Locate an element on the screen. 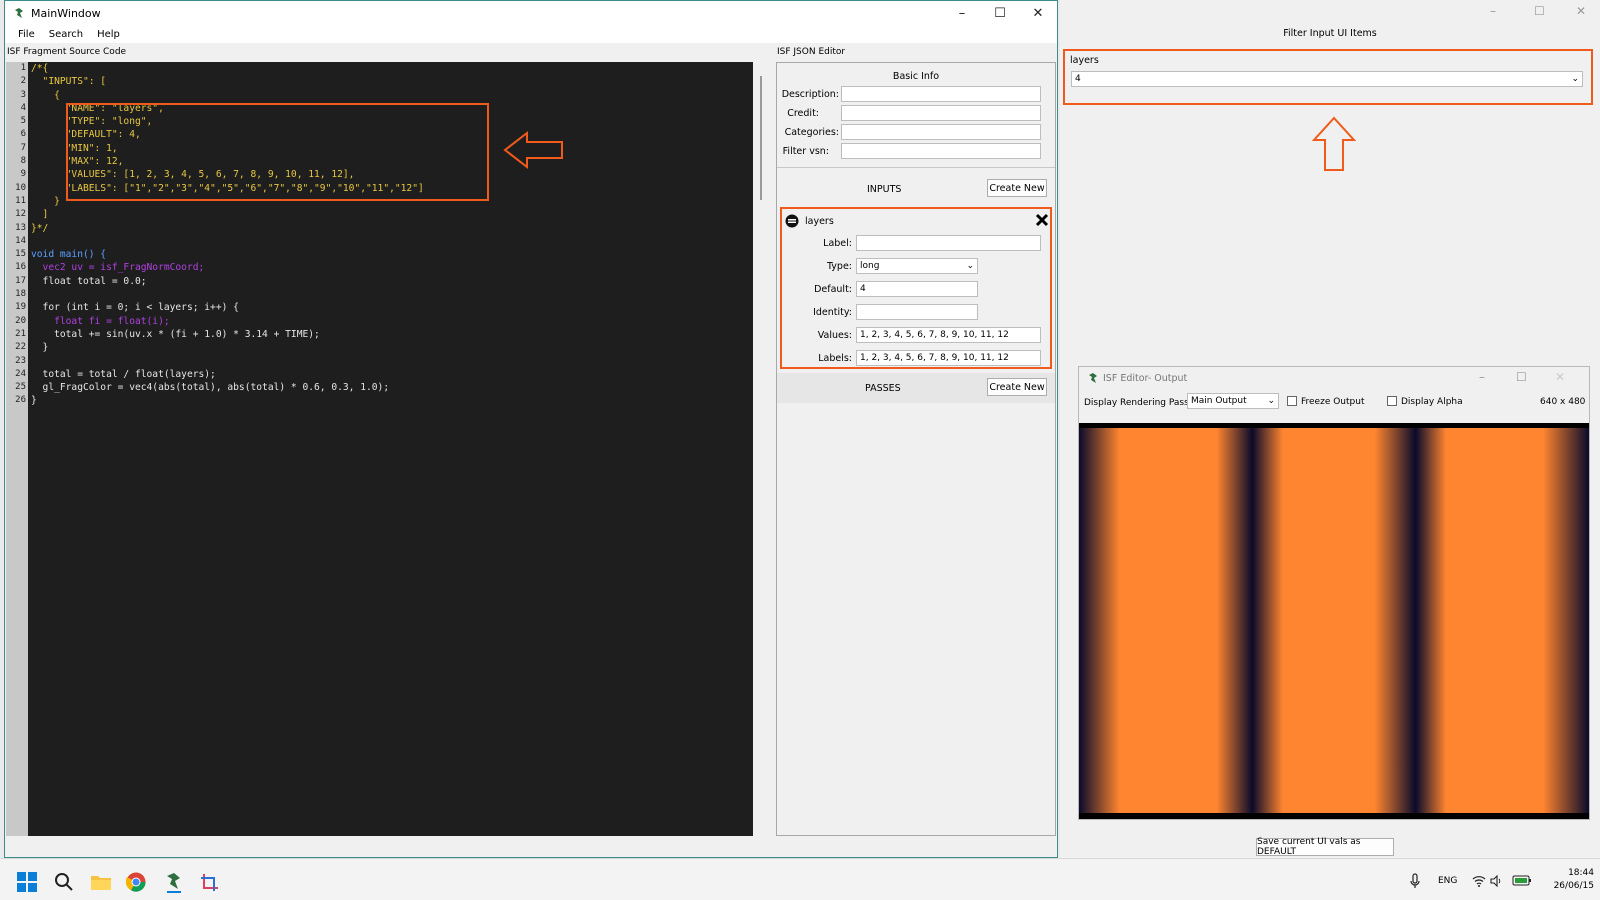  pass-select: Main Output ⌄ is located at coordinates (1233, 401).